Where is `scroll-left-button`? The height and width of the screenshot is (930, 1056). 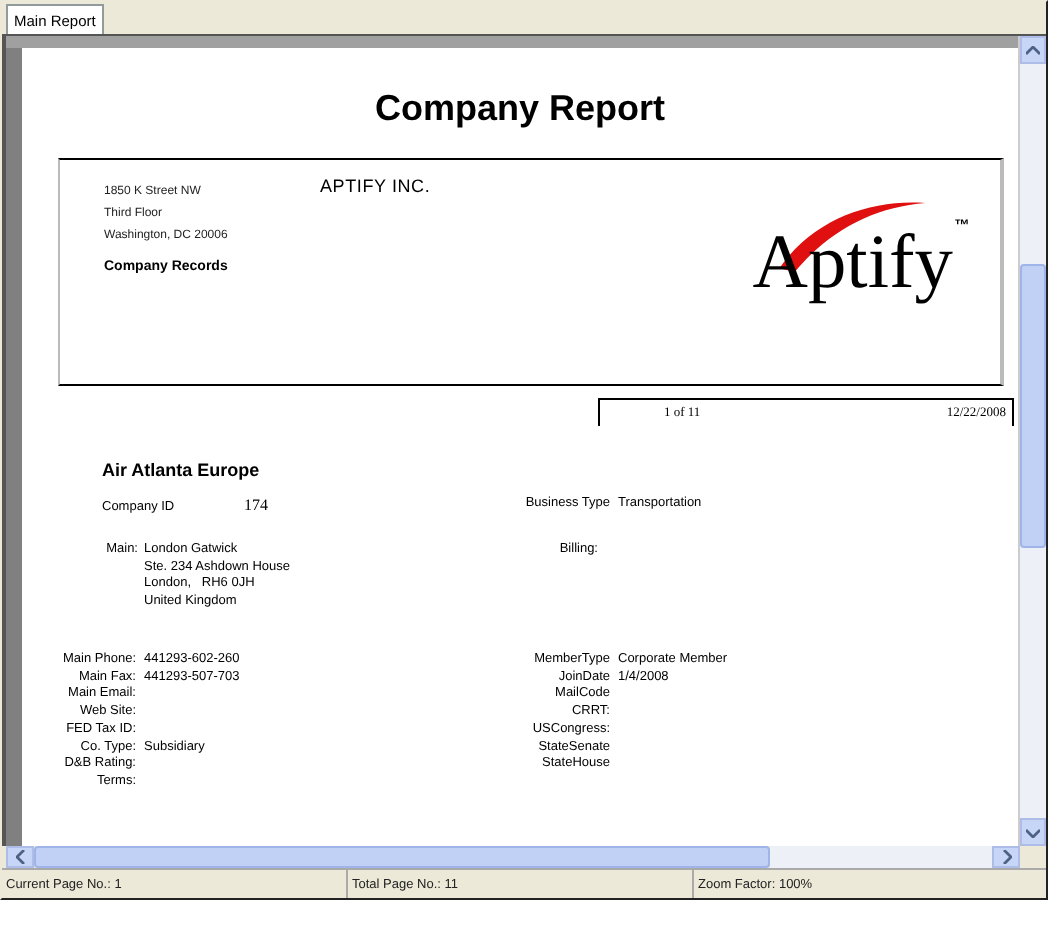 scroll-left-button is located at coordinates (20, 857).